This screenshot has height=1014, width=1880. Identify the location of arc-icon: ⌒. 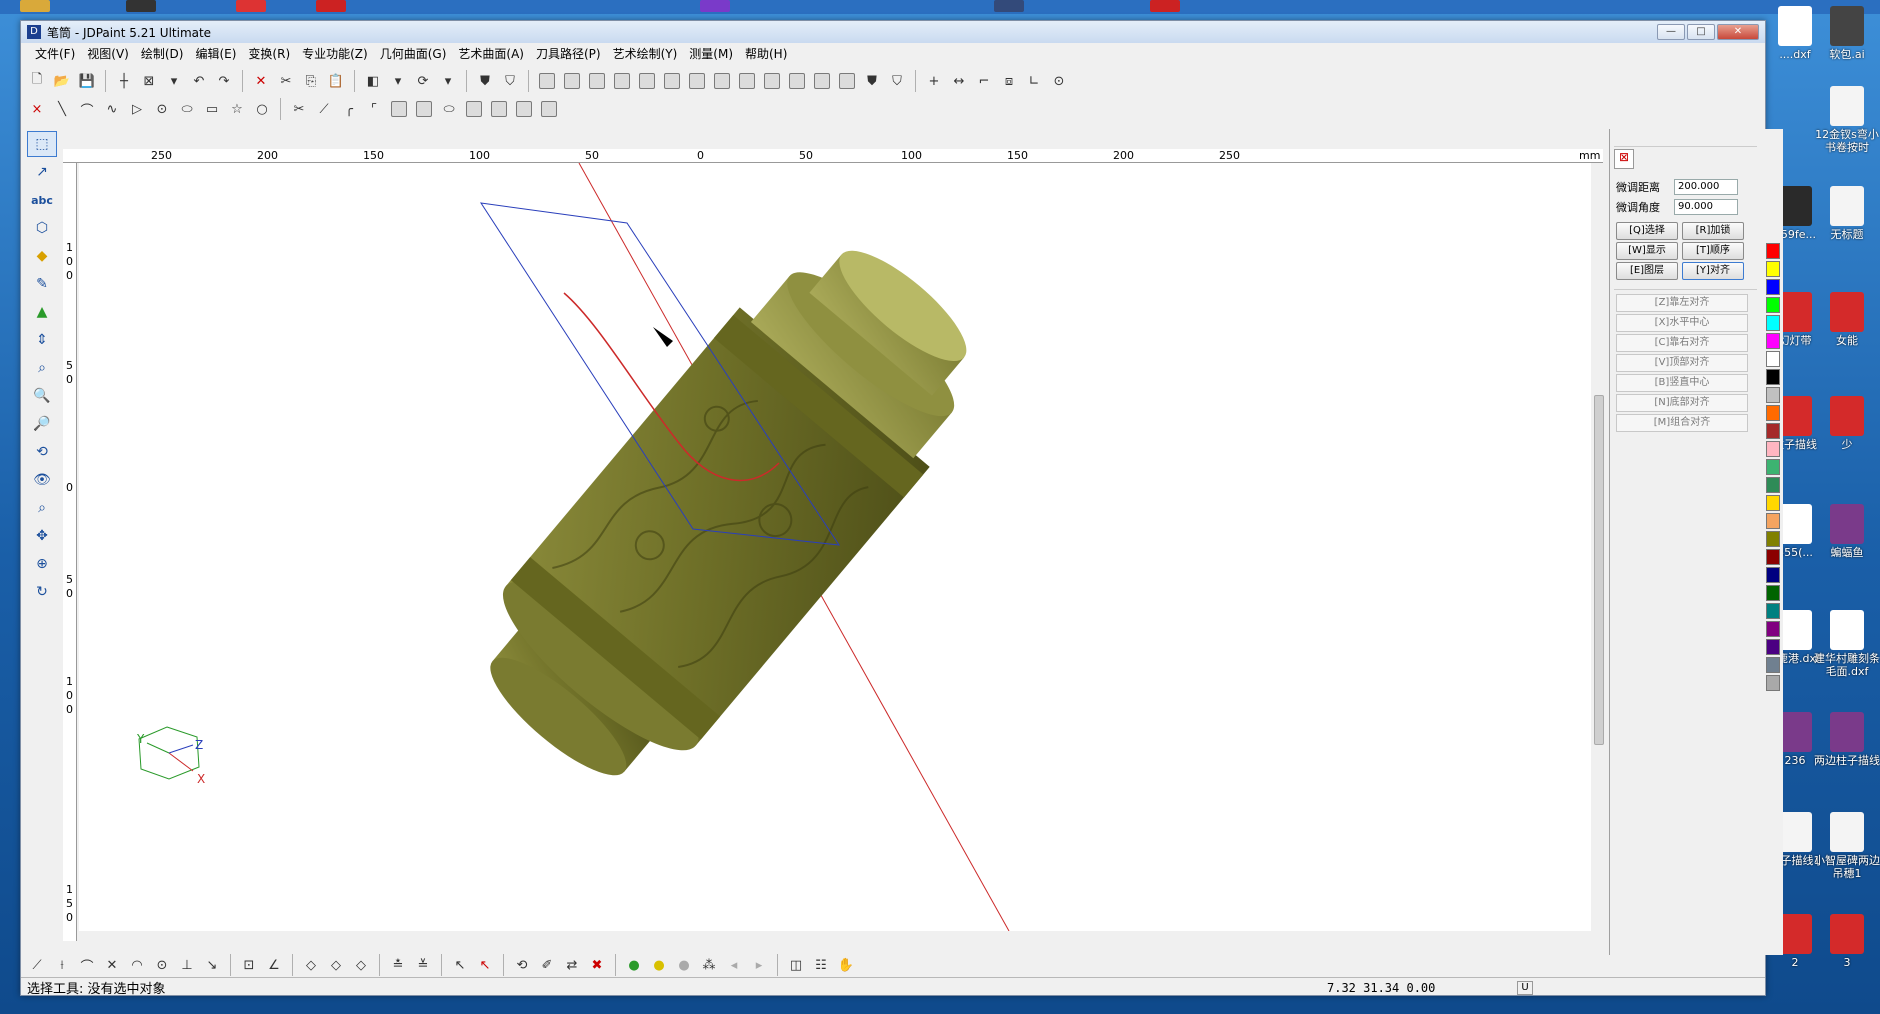
(87, 109).